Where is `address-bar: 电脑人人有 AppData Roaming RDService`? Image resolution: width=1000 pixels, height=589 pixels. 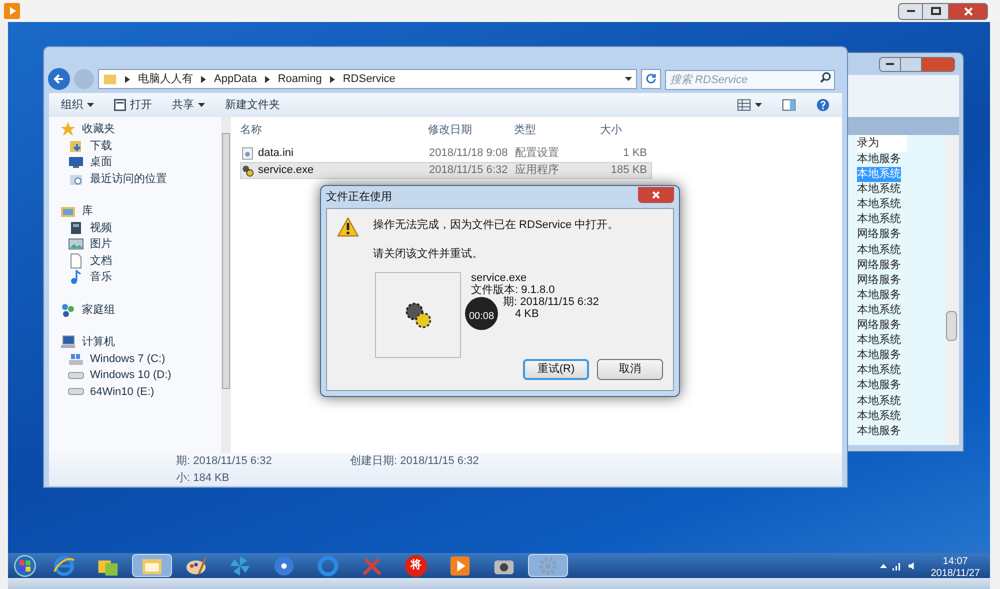
address-bar: 电脑人人有 AppData Roaming RDService is located at coordinates (367, 79).